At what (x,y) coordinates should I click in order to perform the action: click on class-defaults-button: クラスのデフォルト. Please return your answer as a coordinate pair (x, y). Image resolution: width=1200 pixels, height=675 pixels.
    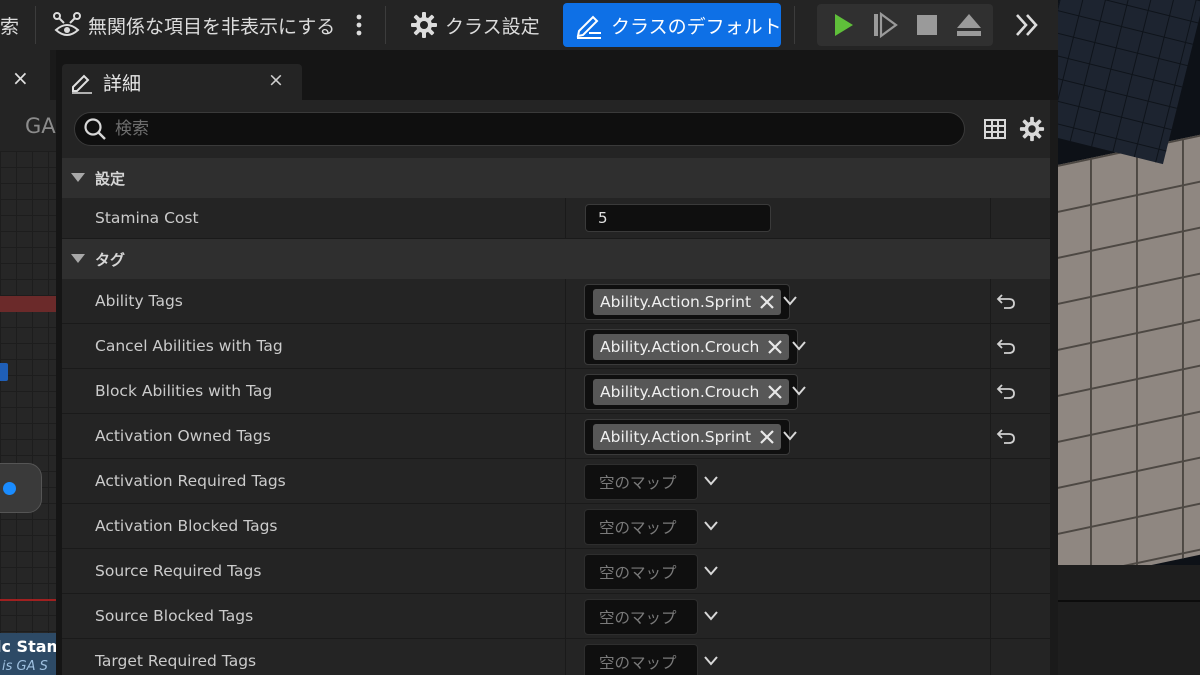
    Looking at the image, I should click on (672, 25).